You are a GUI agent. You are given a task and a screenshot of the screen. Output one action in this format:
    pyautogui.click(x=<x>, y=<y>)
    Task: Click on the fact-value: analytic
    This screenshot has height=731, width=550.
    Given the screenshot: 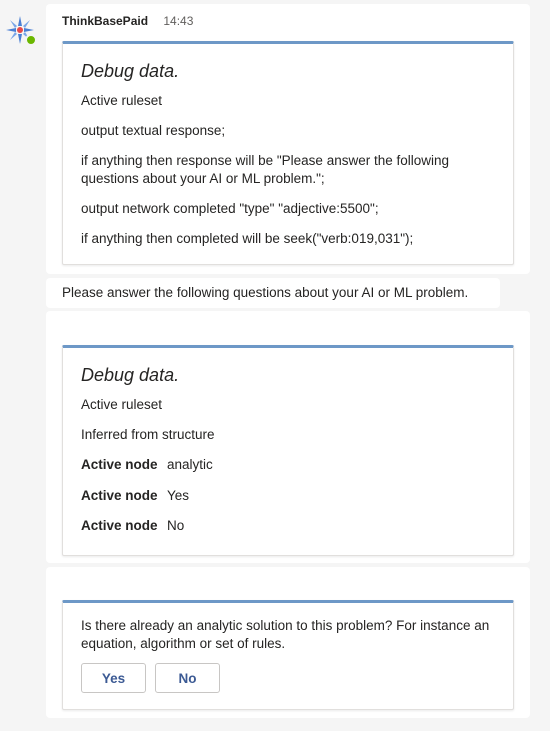 What is the action you would take?
    pyautogui.click(x=190, y=464)
    